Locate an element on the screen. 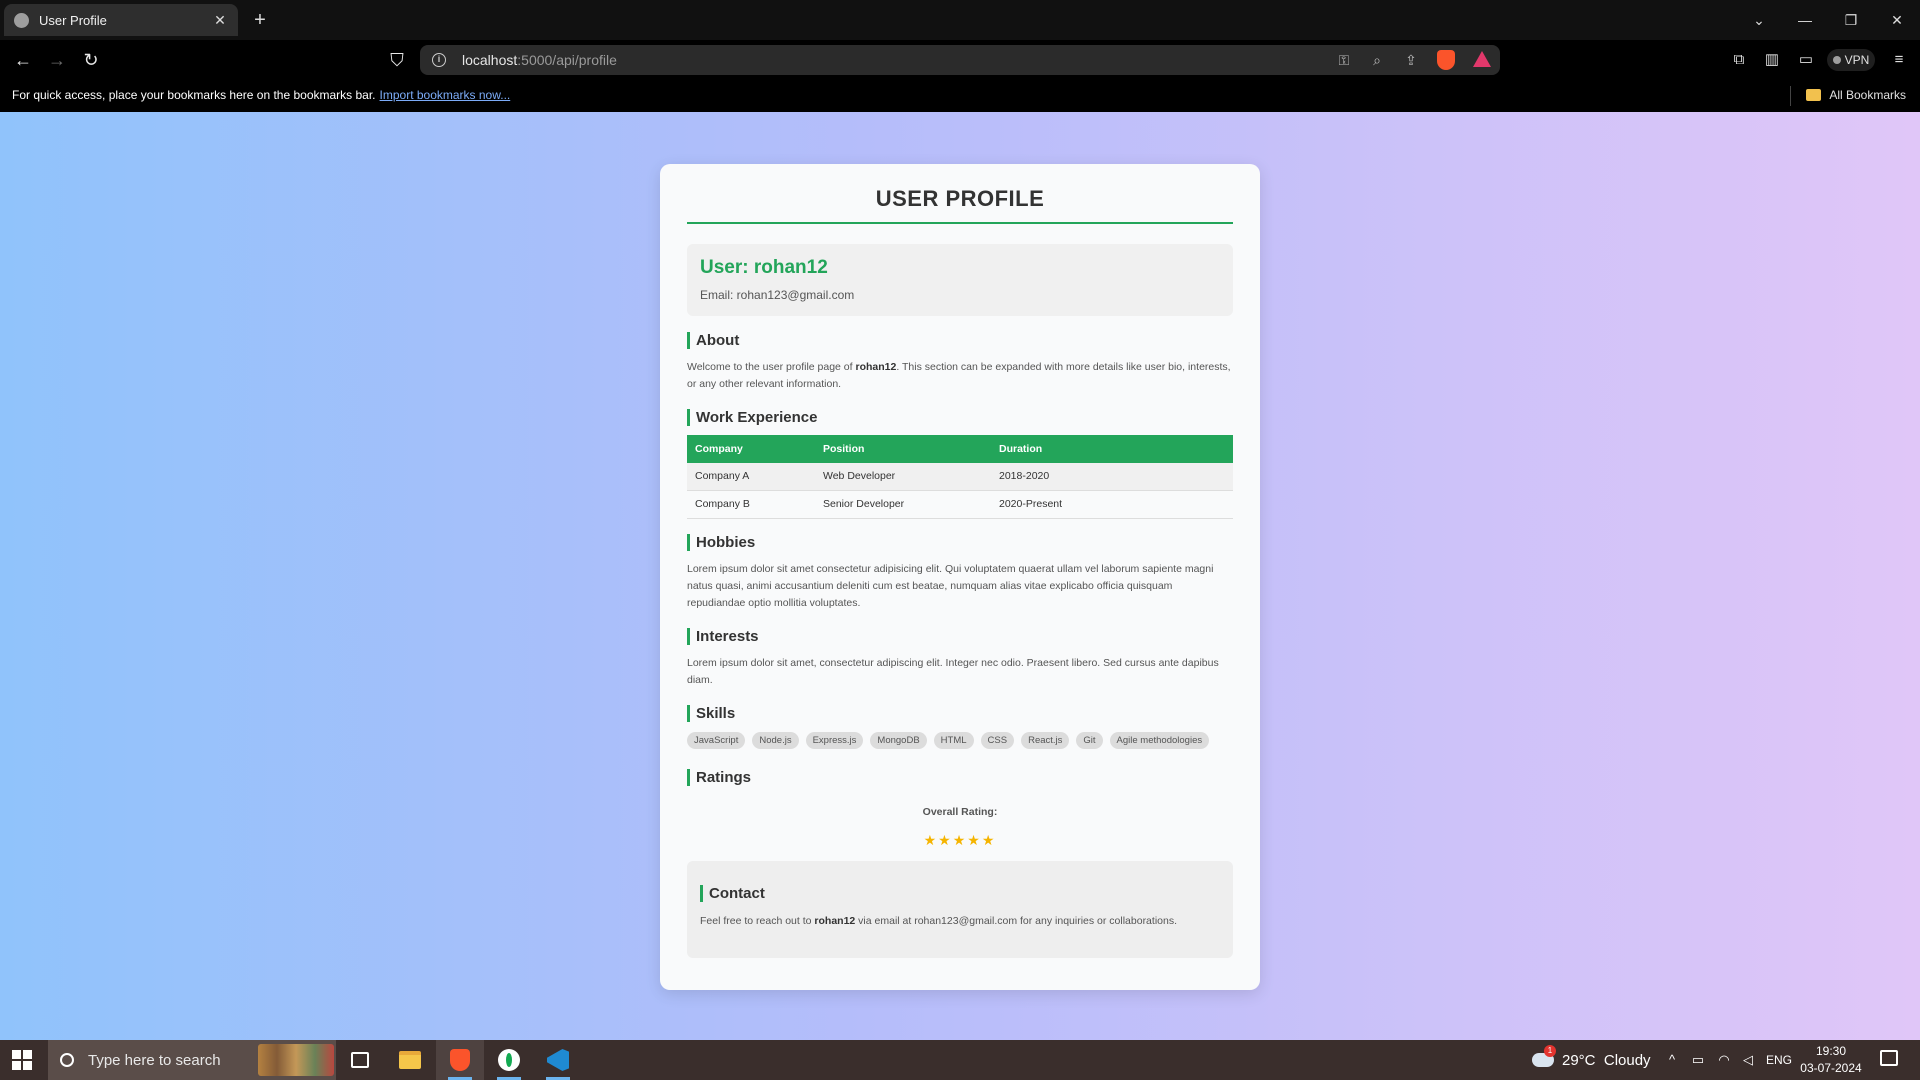 The width and height of the screenshot is (1920, 1080). password-key-icon: ⚿ is located at coordinates (1344, 60).